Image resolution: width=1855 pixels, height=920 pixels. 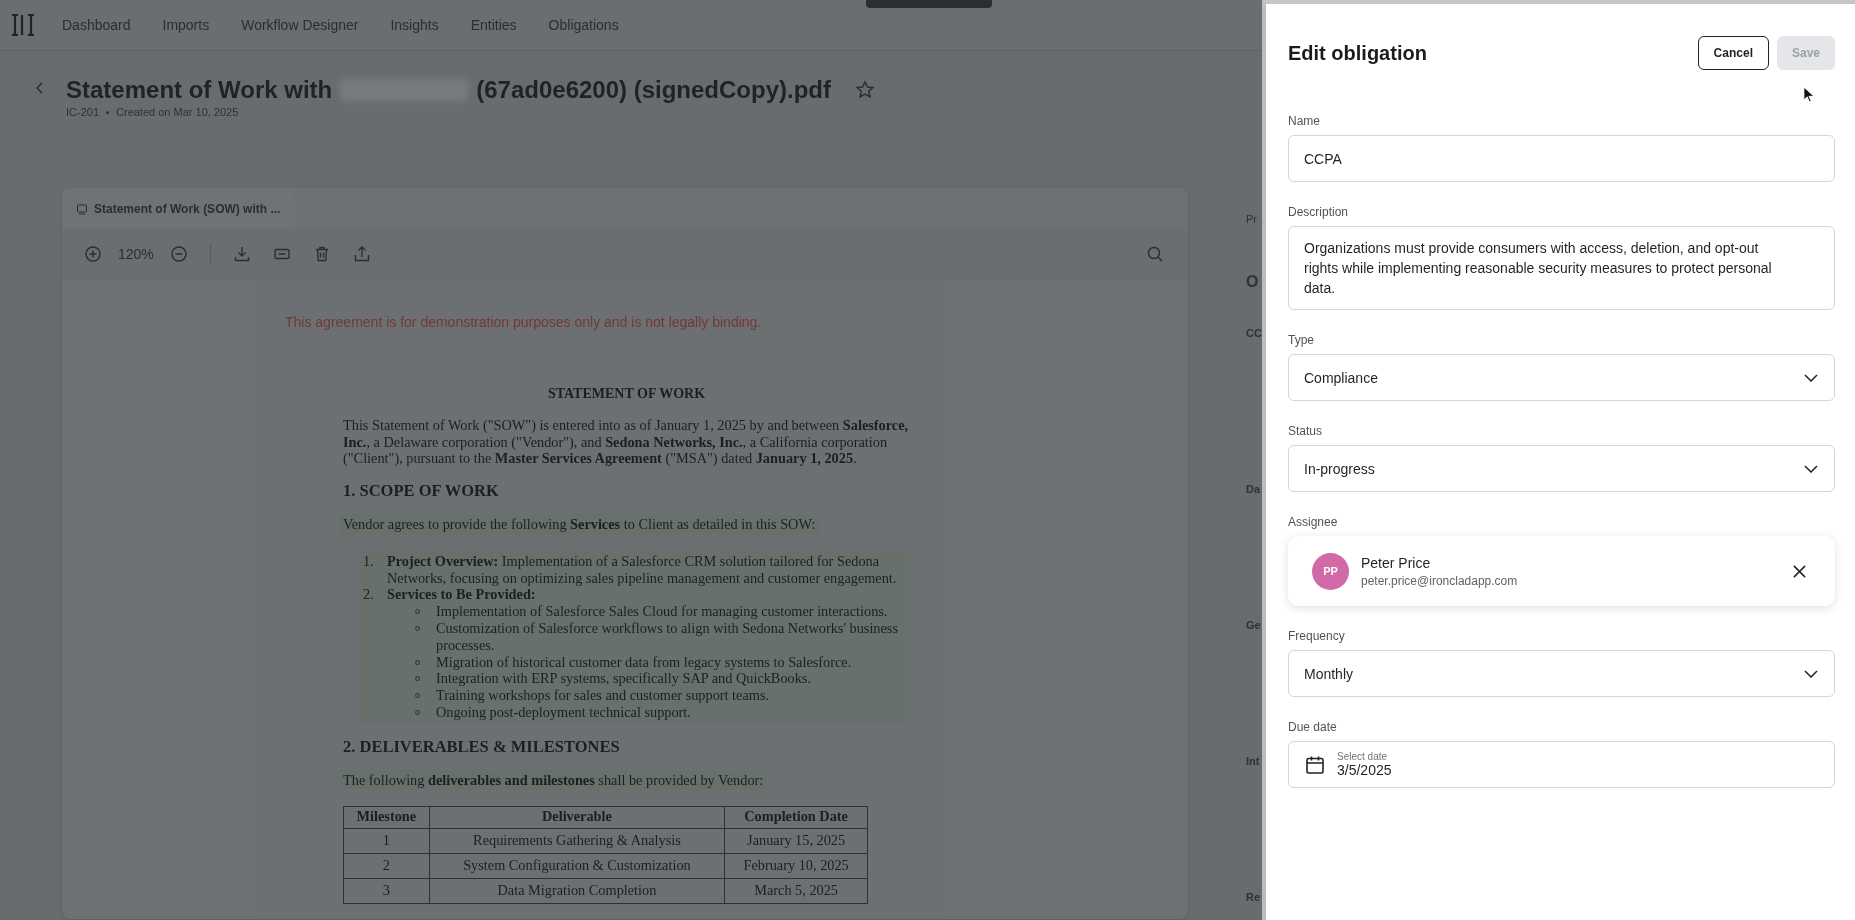 What do you see at coordinates (1561, 468) in the screenshot?
I see `select-field: In-progress` at bounding box center [1561, 468].